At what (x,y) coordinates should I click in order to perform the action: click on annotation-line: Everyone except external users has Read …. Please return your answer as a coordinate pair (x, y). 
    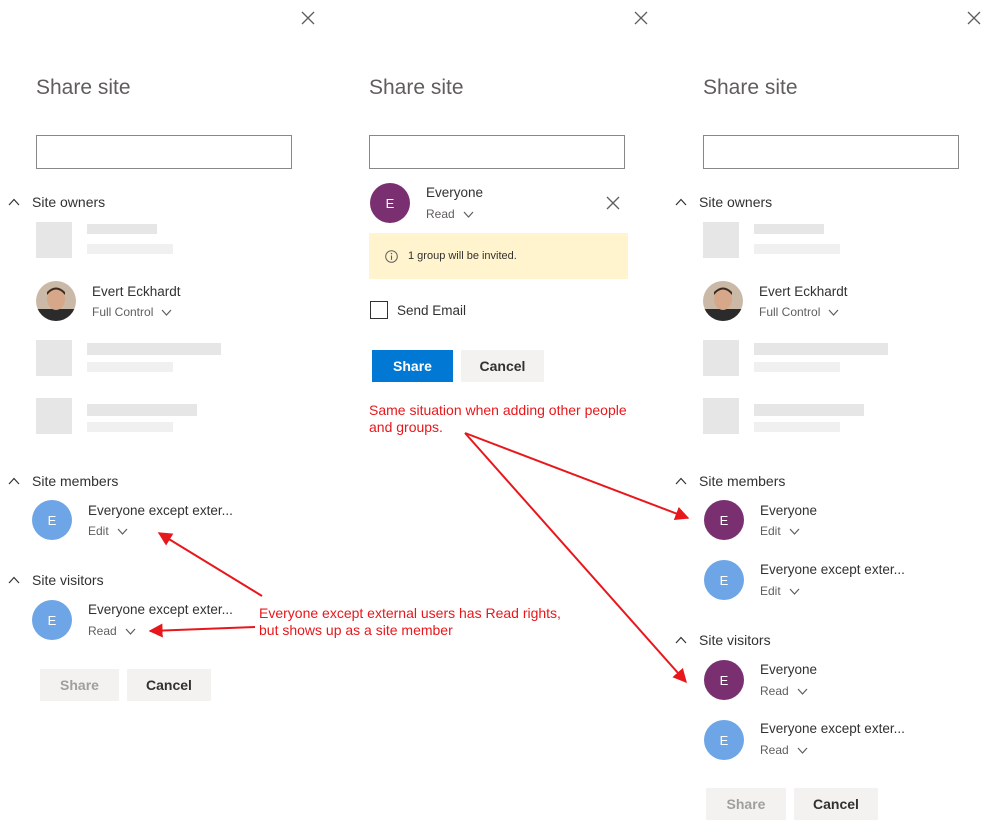
    Looking at the image, I should click on (410, 613).